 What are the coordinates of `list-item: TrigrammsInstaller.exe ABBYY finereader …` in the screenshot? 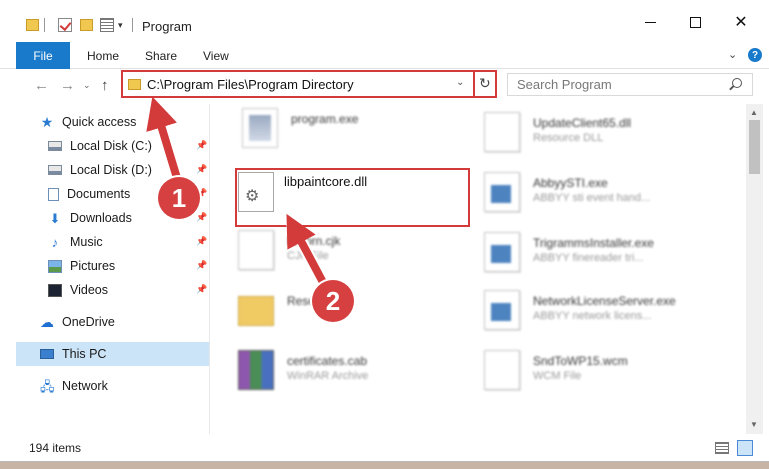 It's located at (614, 252).